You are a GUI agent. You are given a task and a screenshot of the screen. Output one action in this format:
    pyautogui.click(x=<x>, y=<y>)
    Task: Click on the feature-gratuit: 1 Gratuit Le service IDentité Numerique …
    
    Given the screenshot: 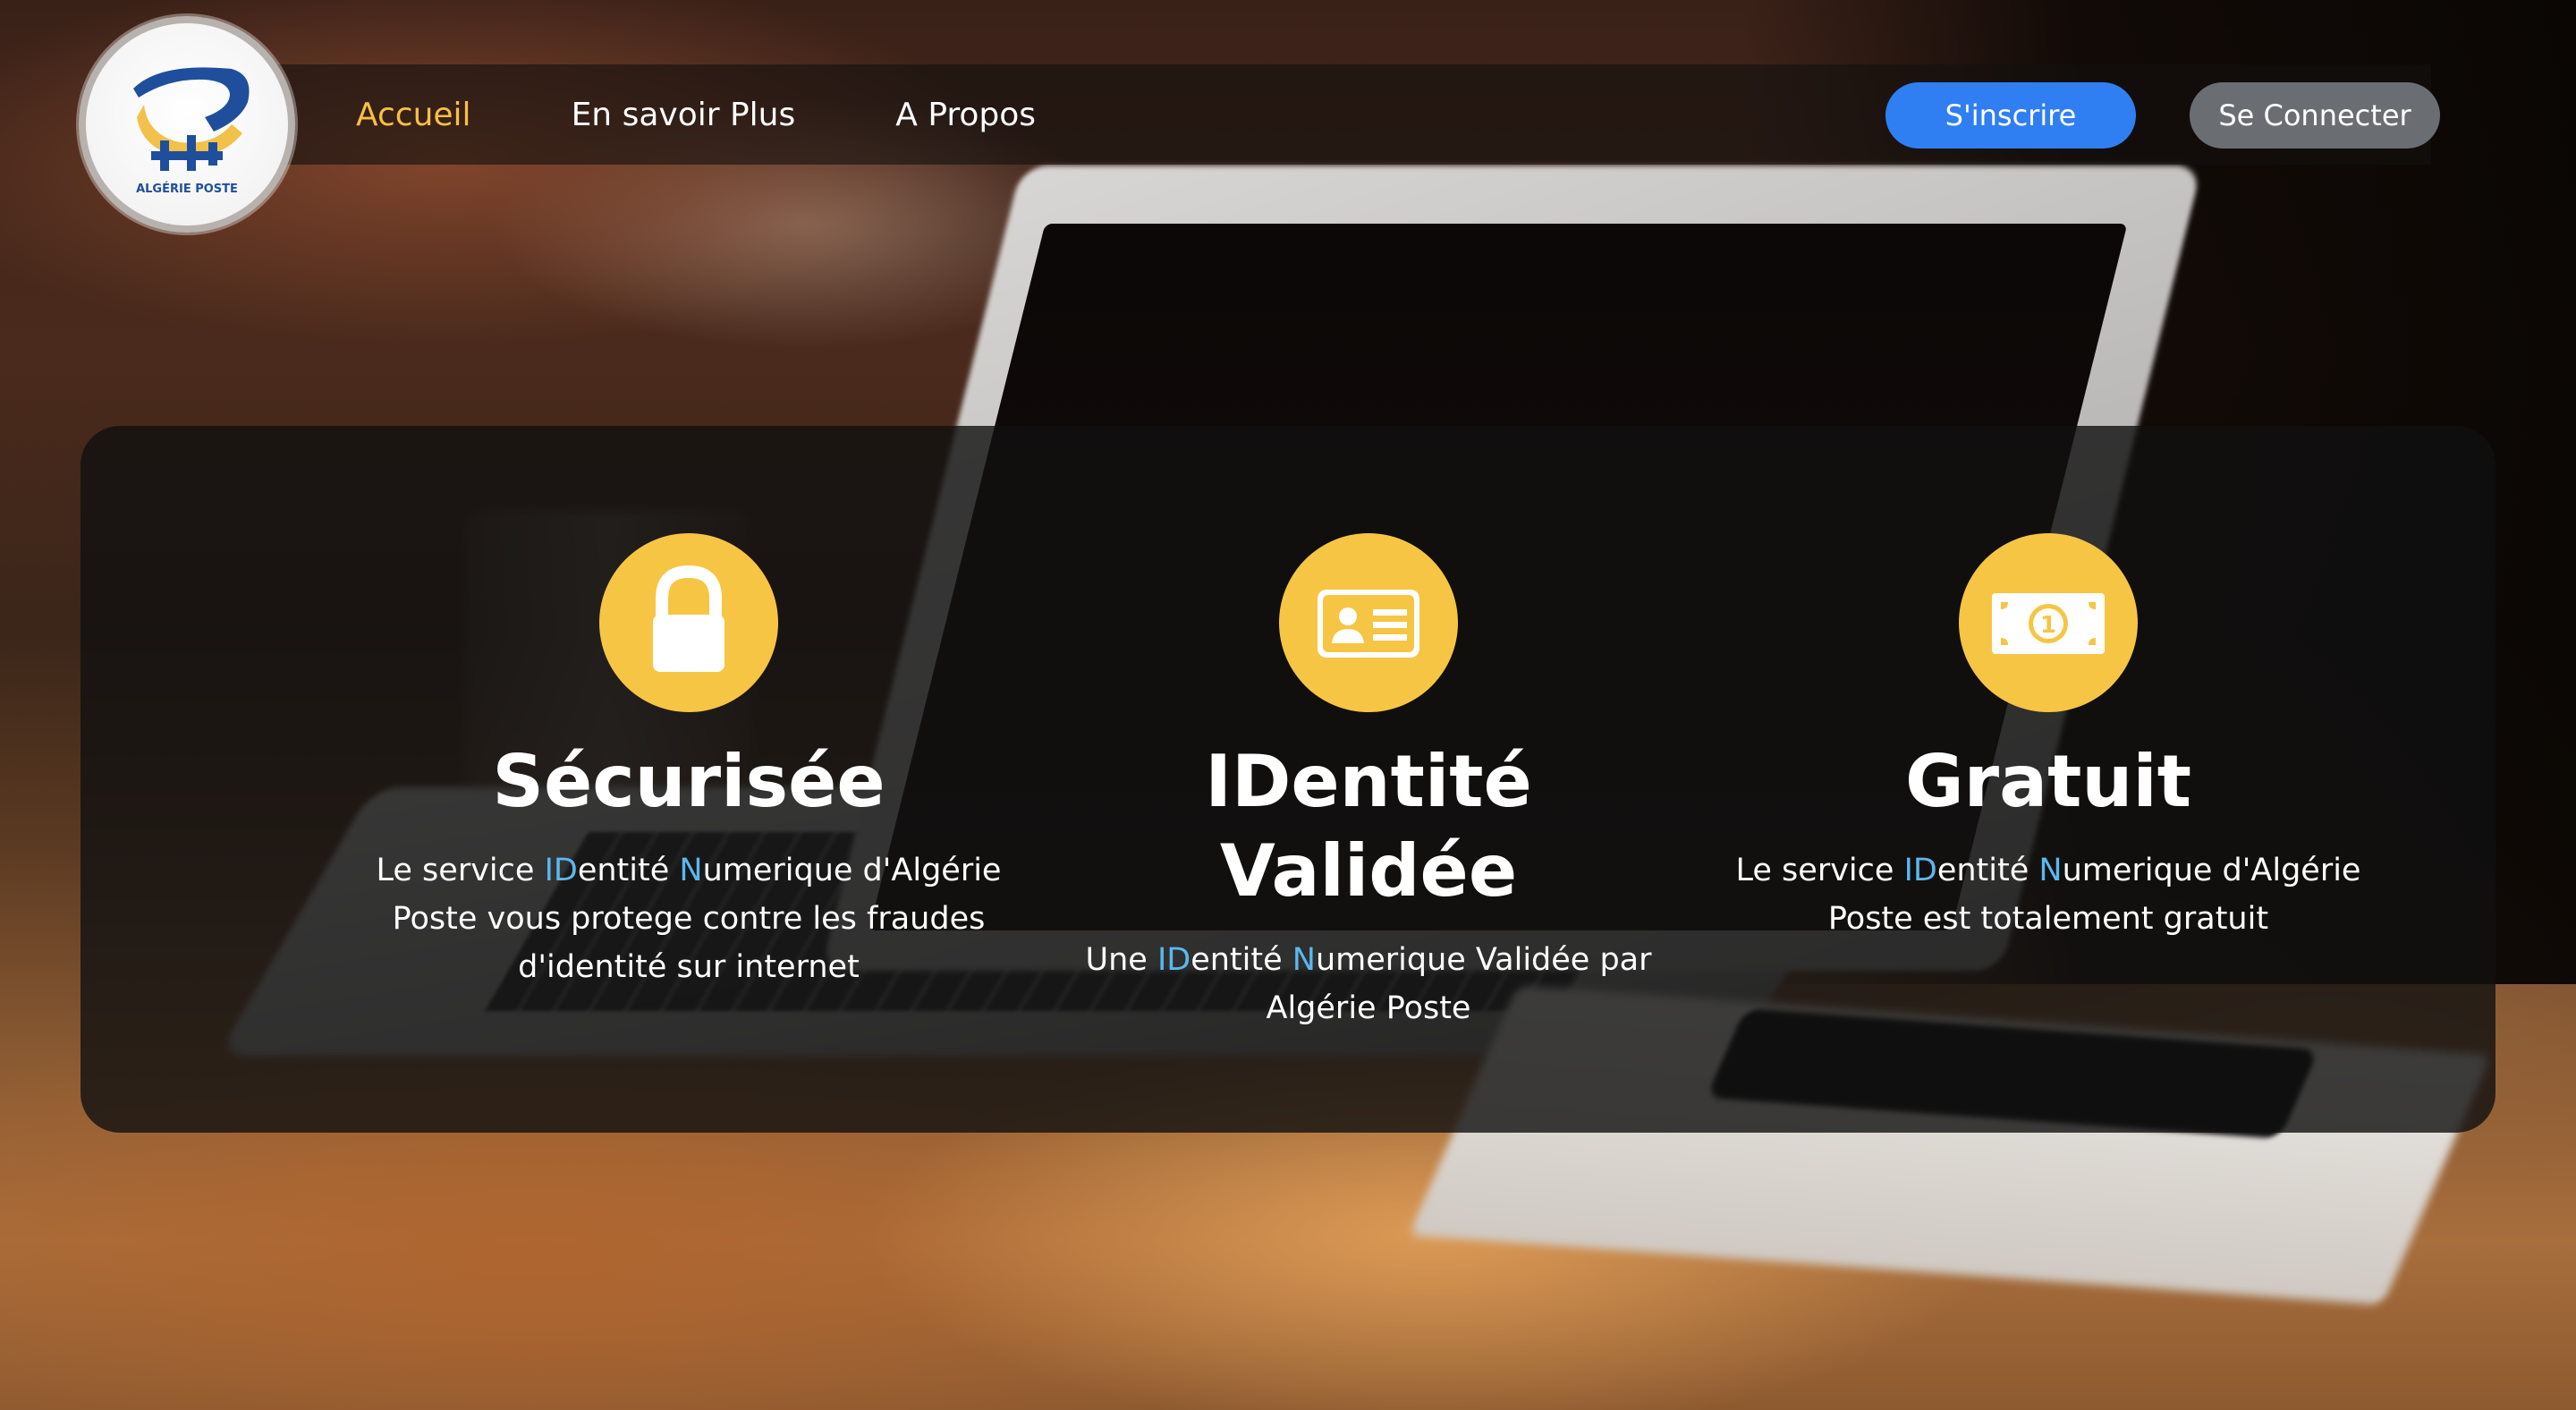 What is the action you would take?
    pyautogui.click(x=2048, y=738)
    